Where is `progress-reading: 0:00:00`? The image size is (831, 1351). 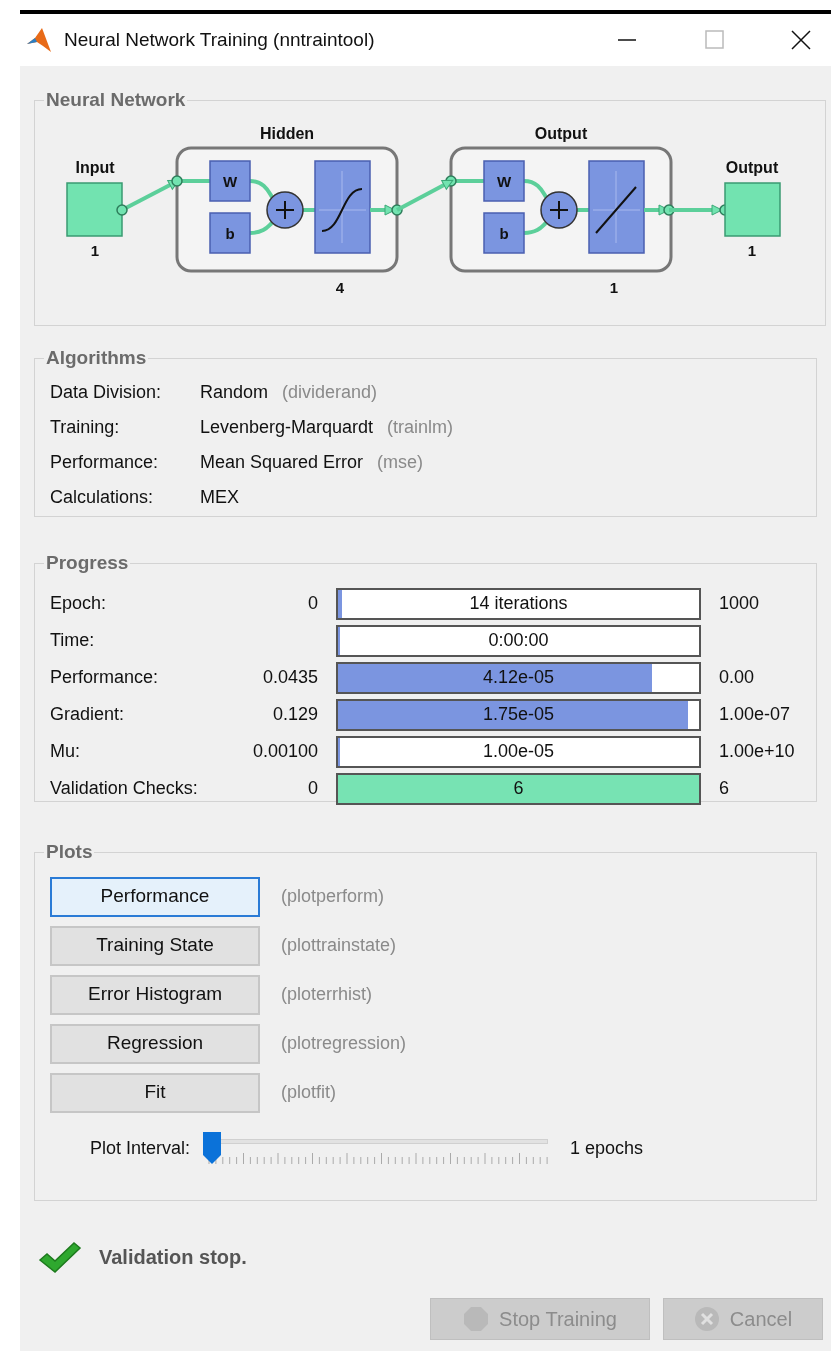 progress-reading: 0:00:00 is located at coordinates (518, 640).